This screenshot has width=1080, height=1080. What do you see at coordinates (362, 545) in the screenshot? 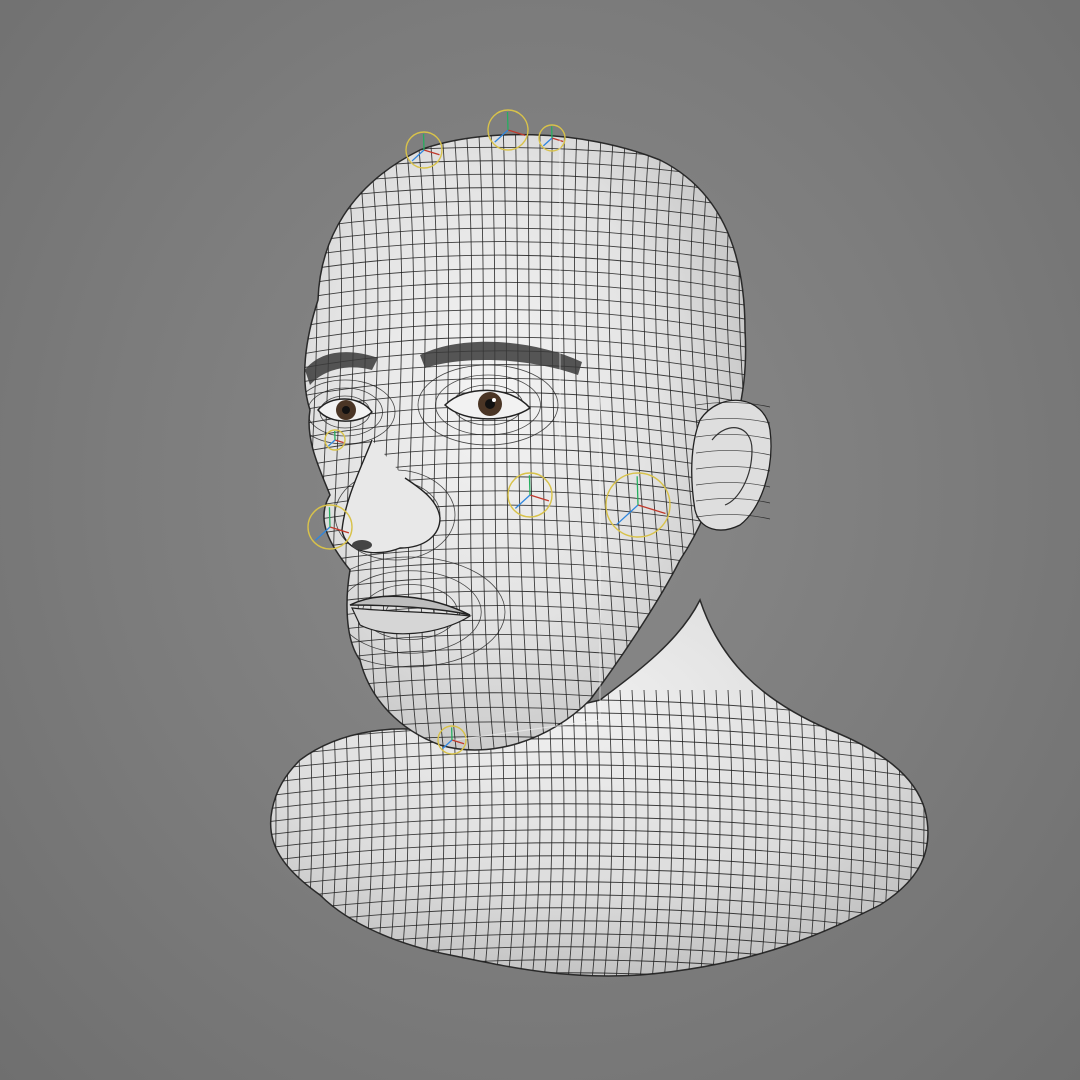
I see `nostril` at bounding box center [362, 545].